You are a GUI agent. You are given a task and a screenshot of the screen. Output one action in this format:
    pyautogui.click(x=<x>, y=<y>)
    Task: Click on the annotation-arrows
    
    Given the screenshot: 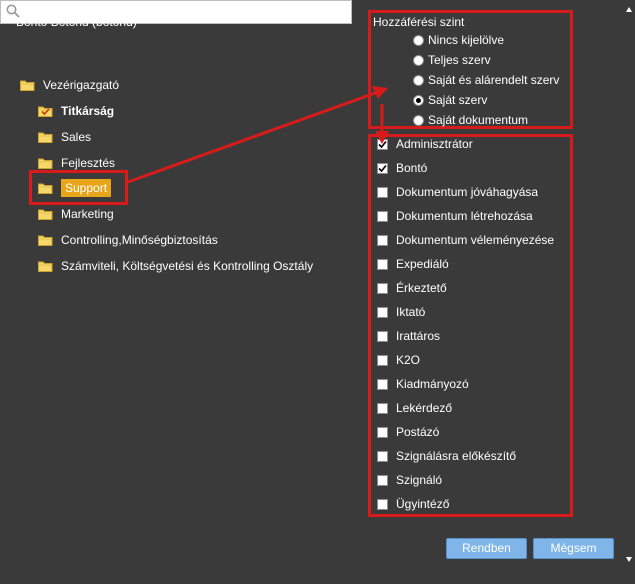 What is the action you would take?
    pyautogui.click(x=258, y=135)
    